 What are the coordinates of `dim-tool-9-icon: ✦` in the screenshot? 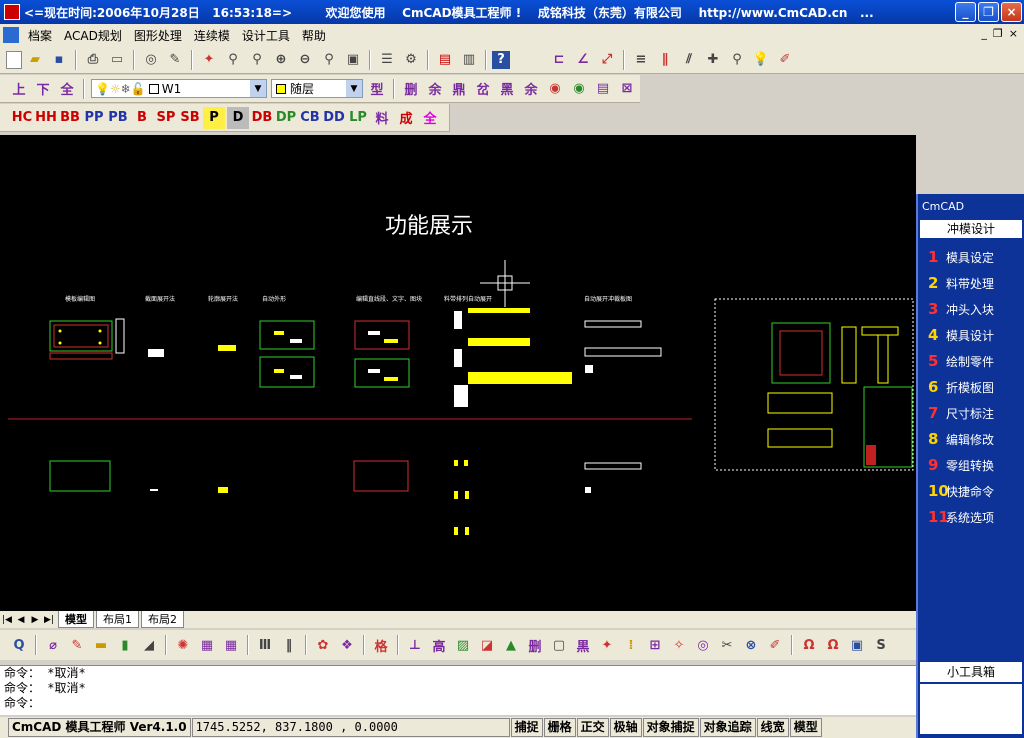 It's located at (607, 645).